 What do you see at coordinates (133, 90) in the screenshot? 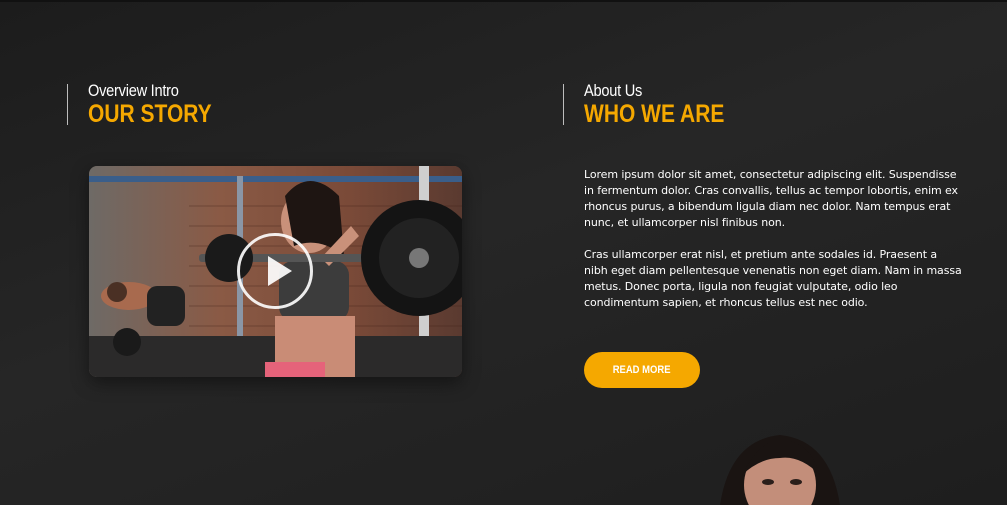
I see `overview-eyebrow: Overview Intro` at bounding box center [133, 90].